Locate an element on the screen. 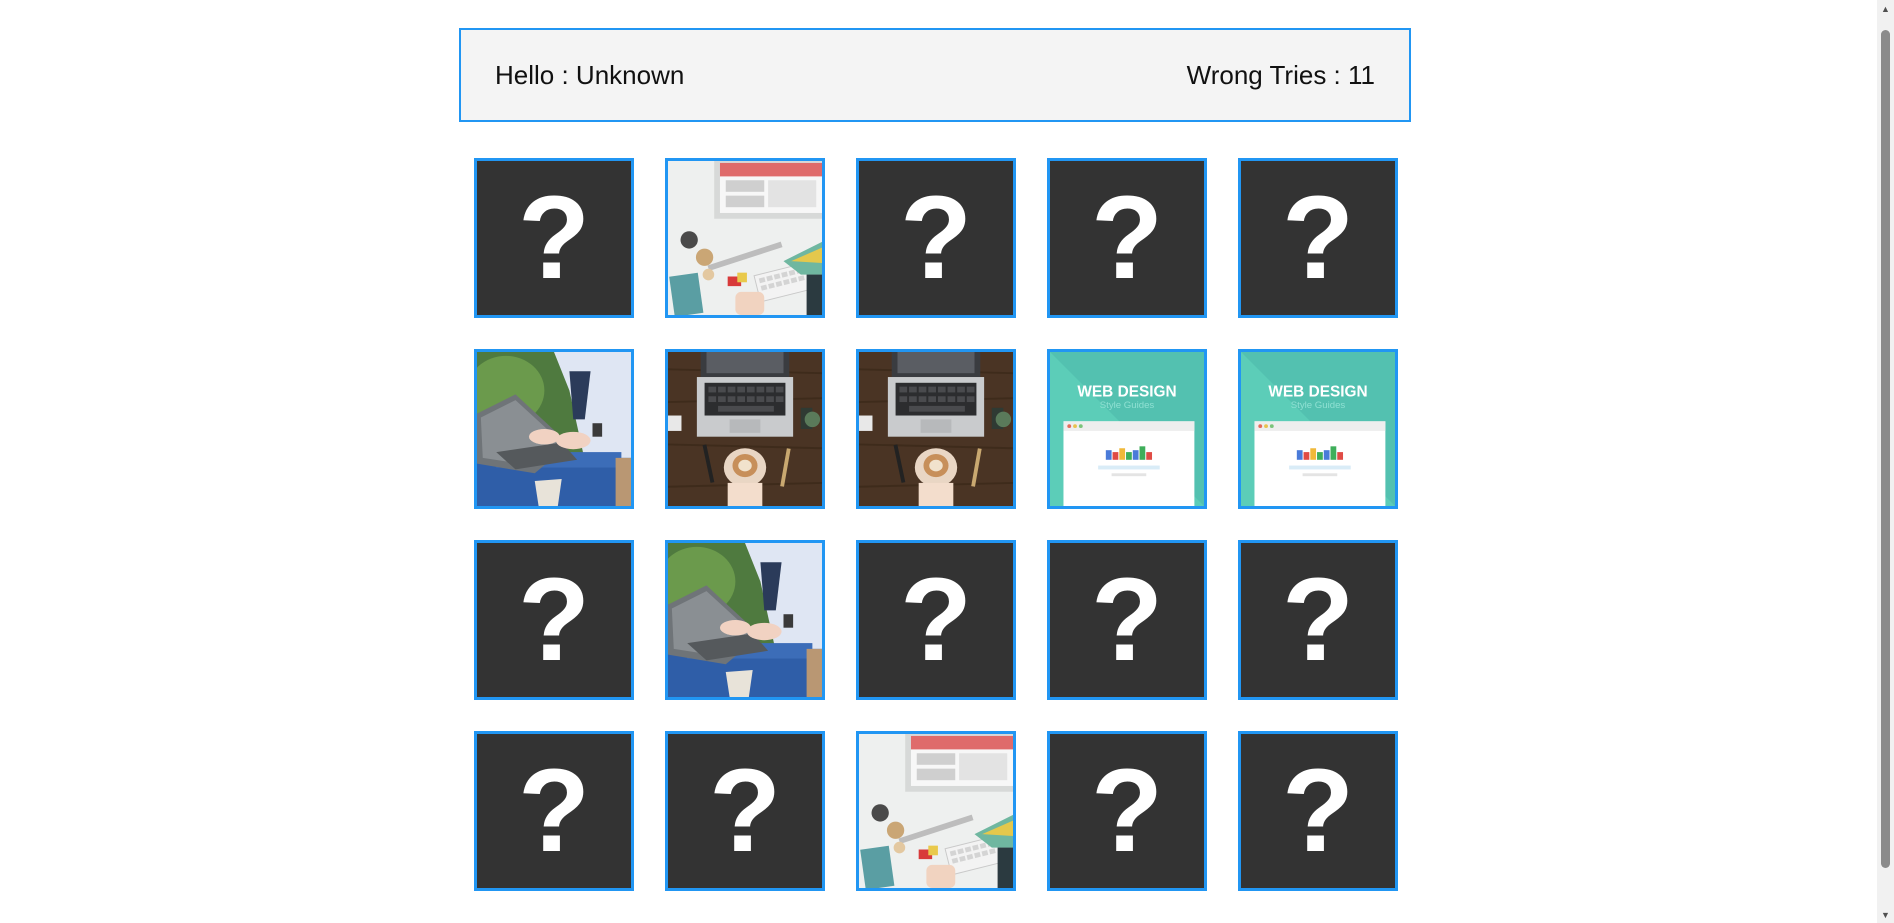 Image resolution: width=1894 pixels, height=923 pixels. player-greeting: Hello : Unknown is located at coordinates (590, 74).